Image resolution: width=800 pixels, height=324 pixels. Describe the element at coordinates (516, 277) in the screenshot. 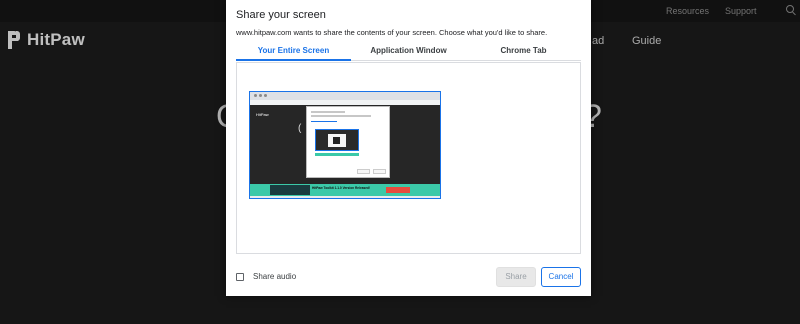

I see `share-button: Share` at that location.